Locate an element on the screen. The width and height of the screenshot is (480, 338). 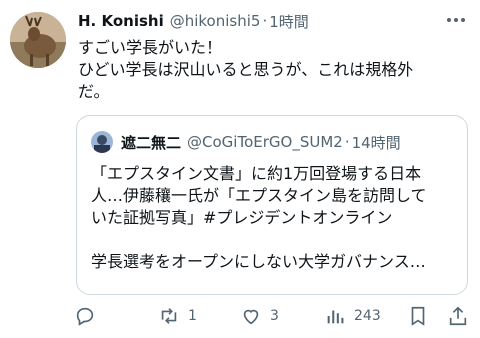
quoted-tweet-header: 遮二無二 @CoGiToErGO_SUM2 · 14時間 is located at coordinates (246, 142).